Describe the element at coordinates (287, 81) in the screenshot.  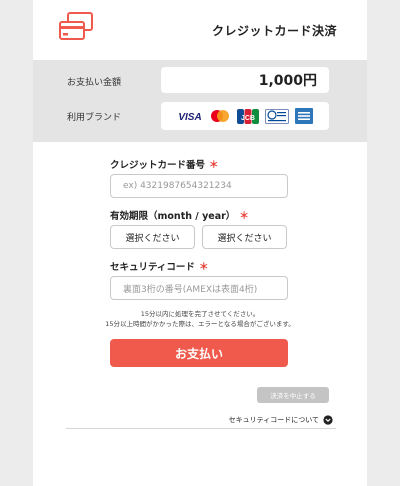
I see `amount-value: 1,000円` at that location.